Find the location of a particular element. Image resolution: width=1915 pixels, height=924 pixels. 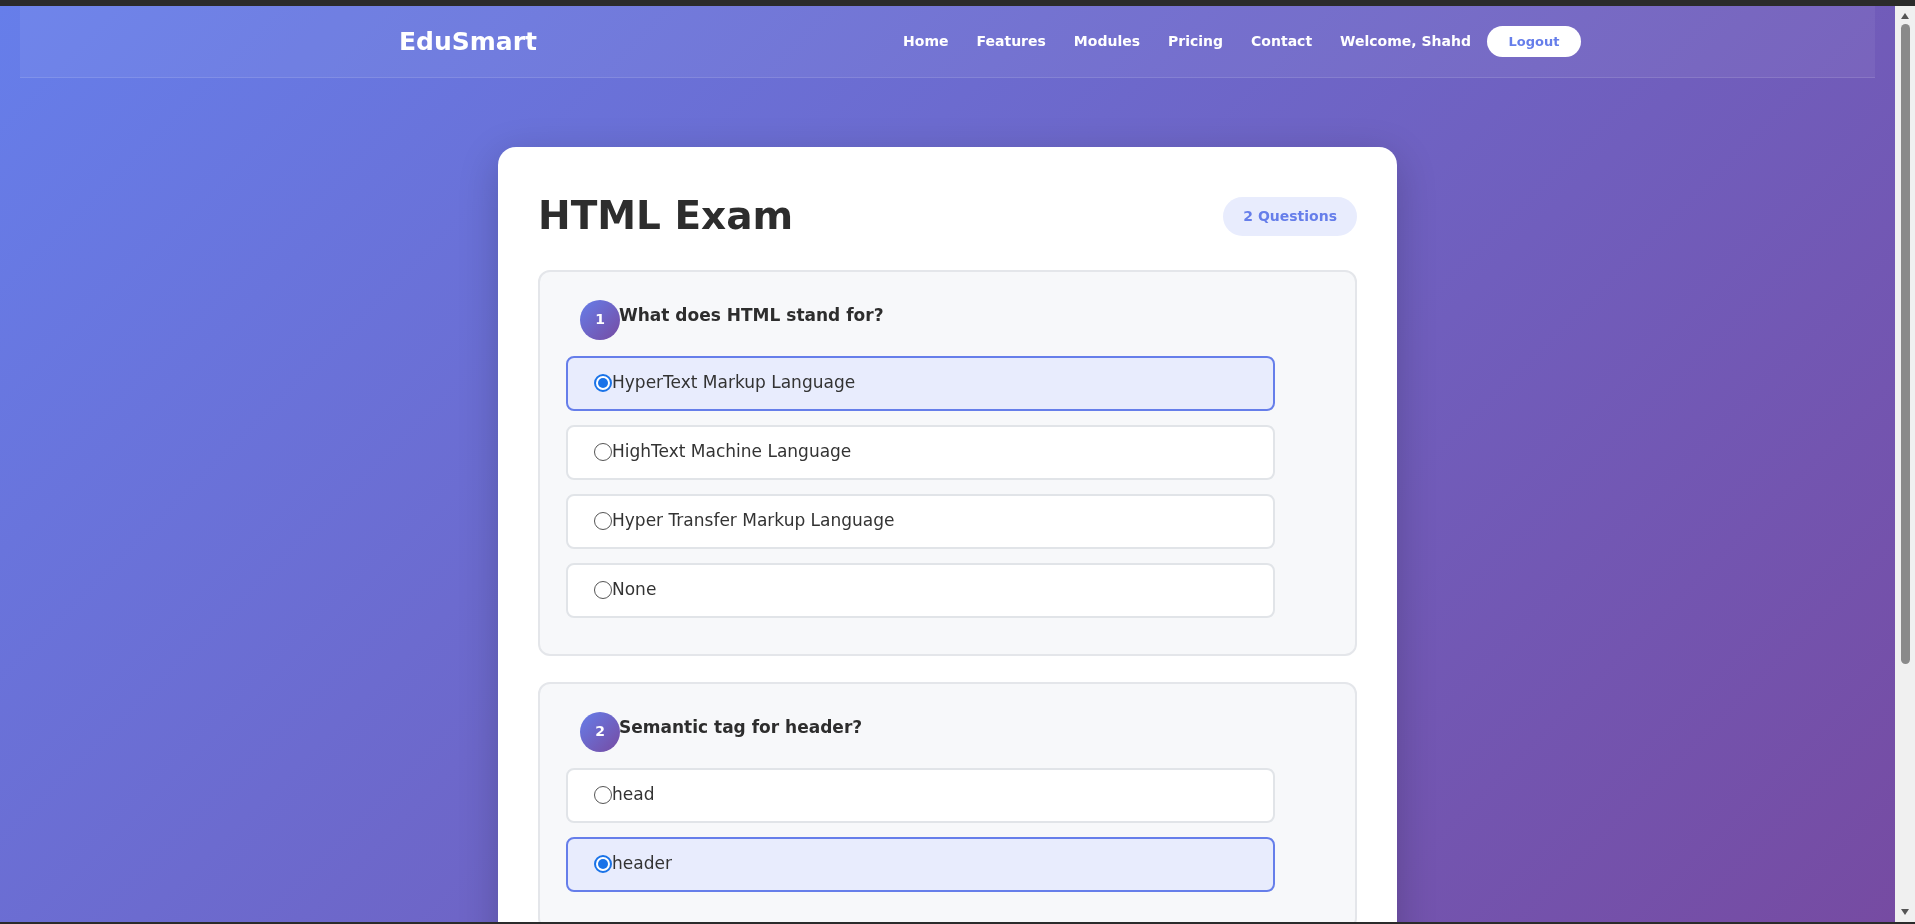

answer-option: header is located at coordinates (920, 864).